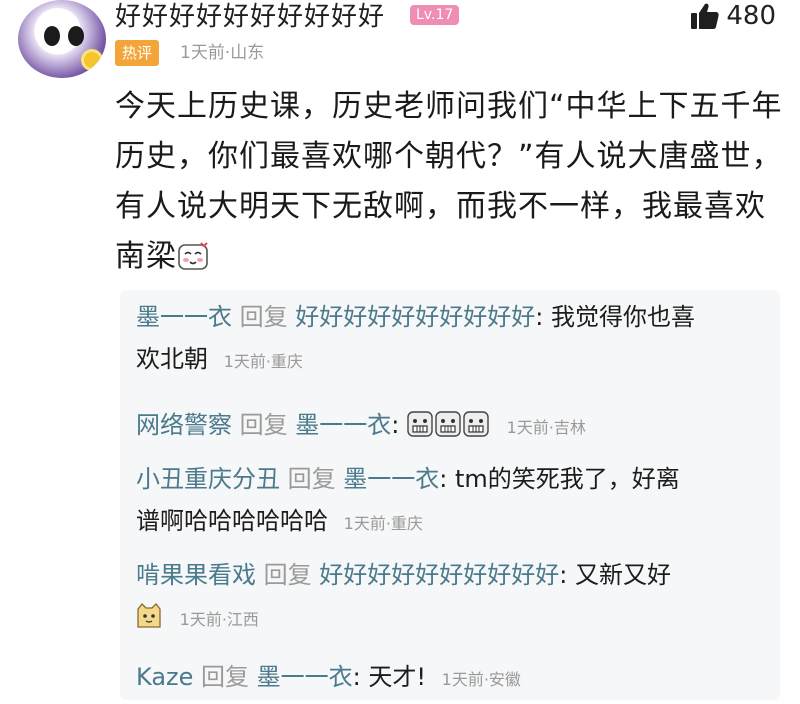 The height and width of the screenshot is (704, 800). Describe the element at coordinates (395, 425) in the screenshot. I see `reply-text: :` at that location.